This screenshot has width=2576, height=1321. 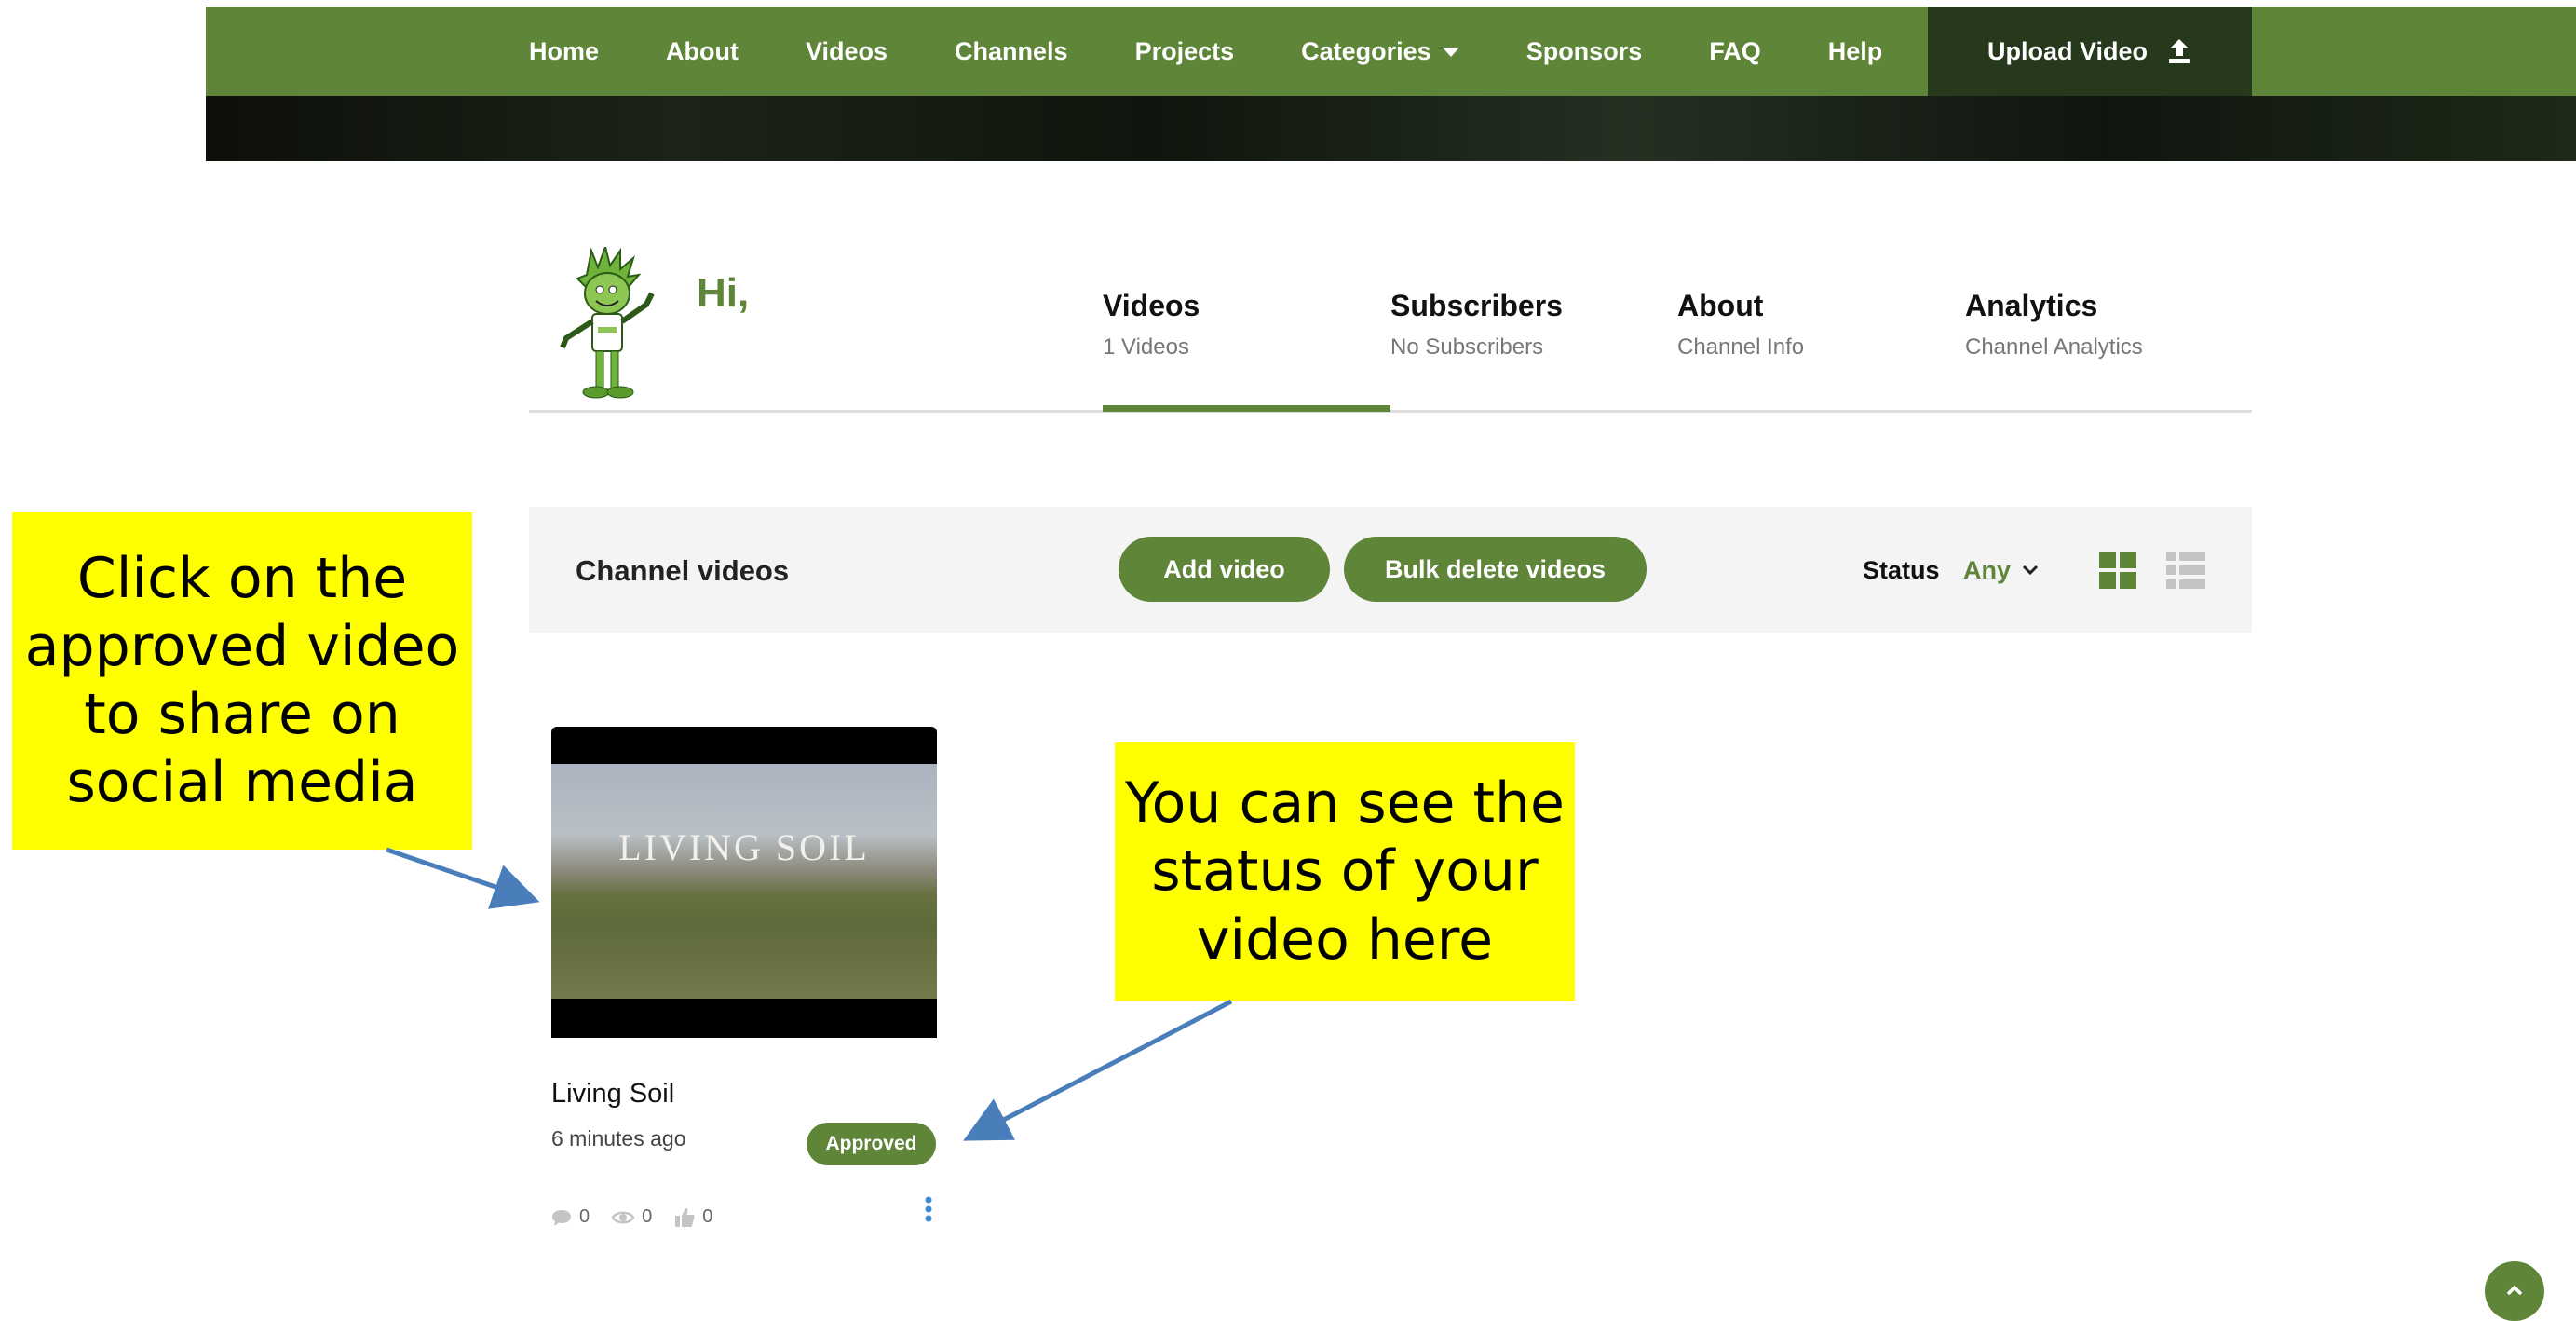 What do you see at coordinates (1476, 305) in the screenshot?
I see `tab-subscribers-title: Subscribers` at bounding box center [1476, 305].